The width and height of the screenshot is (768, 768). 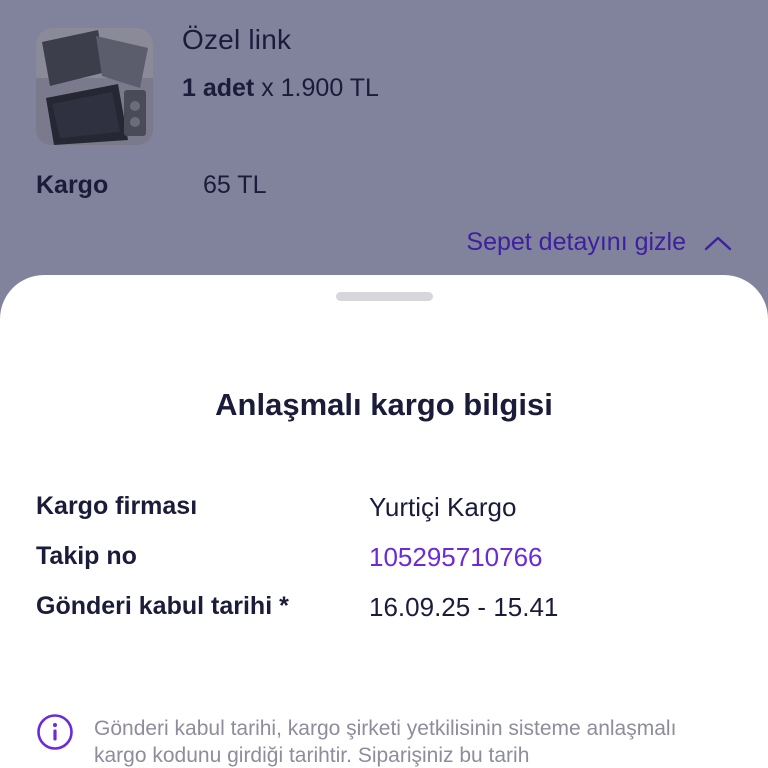 What do you see at coordinates (235, 185) in the screenshot?
I see `shipping-value: 65 TL` at bounding box center [235, 185].